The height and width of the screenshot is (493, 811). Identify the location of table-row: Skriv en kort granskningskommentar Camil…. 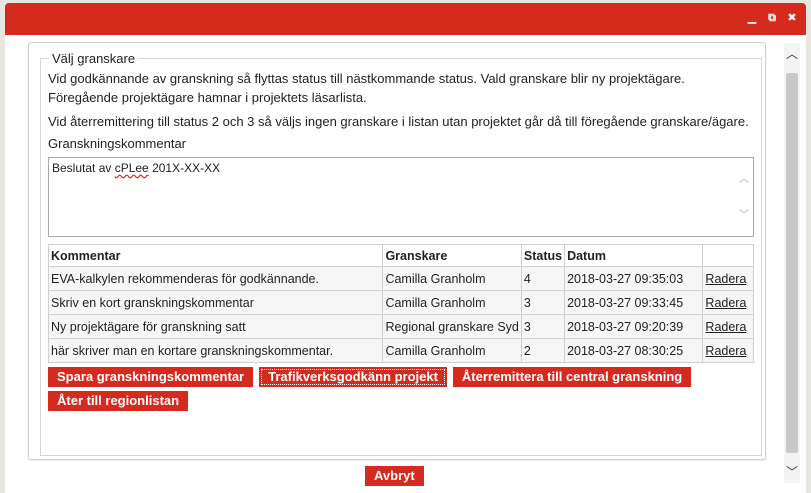
(400, 302).